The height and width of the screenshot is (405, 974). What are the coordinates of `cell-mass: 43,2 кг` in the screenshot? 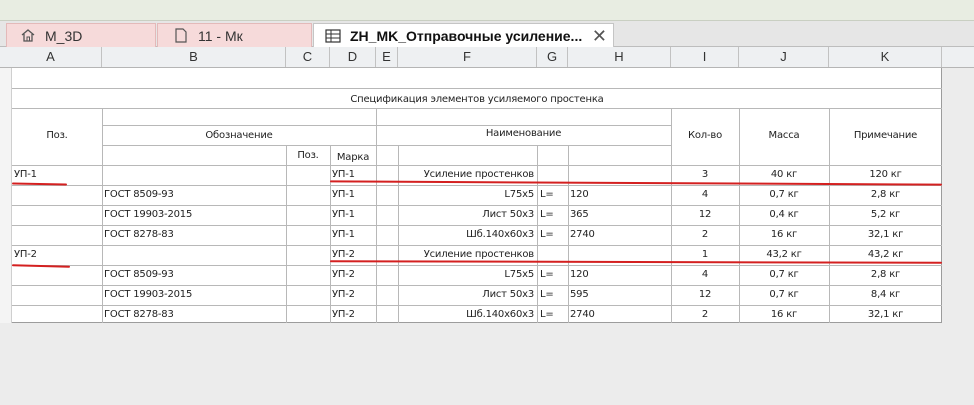 It's located at (784, 255).